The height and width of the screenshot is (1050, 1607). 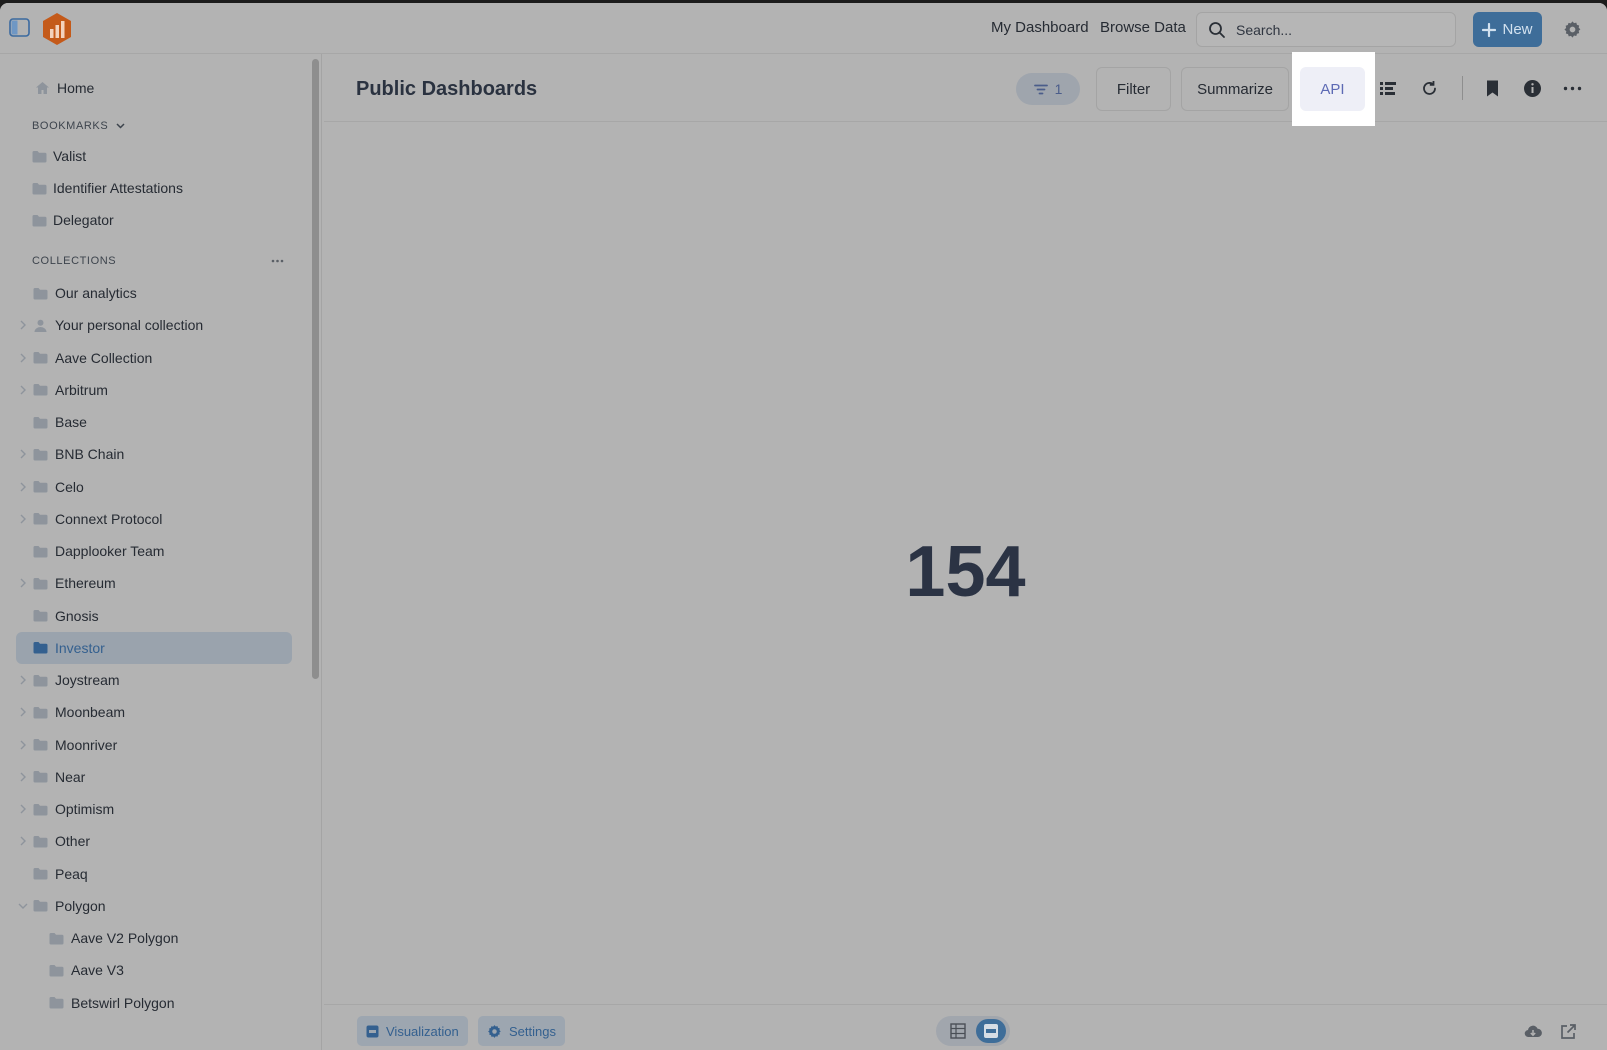 I want to click on collection-item: Our analytics, so click(x=154, y=293).